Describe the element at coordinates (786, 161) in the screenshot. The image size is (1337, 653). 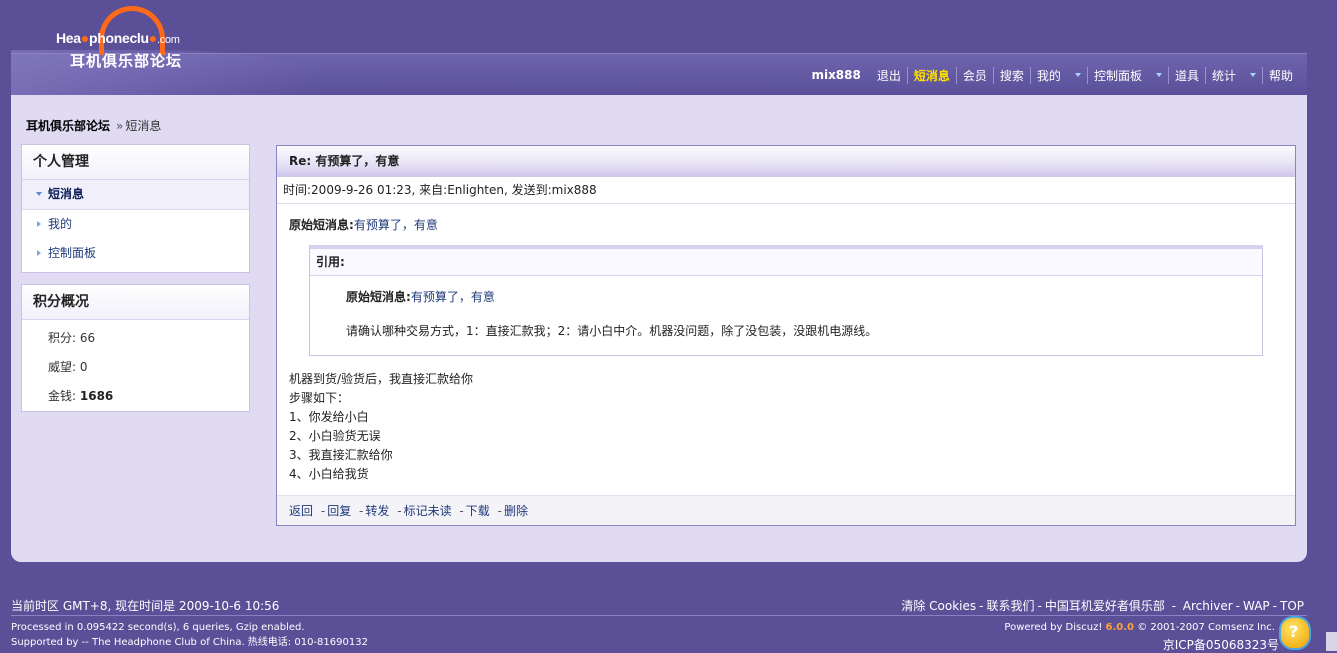
I see `message-title: Re: 有预算了，有意` at that location.